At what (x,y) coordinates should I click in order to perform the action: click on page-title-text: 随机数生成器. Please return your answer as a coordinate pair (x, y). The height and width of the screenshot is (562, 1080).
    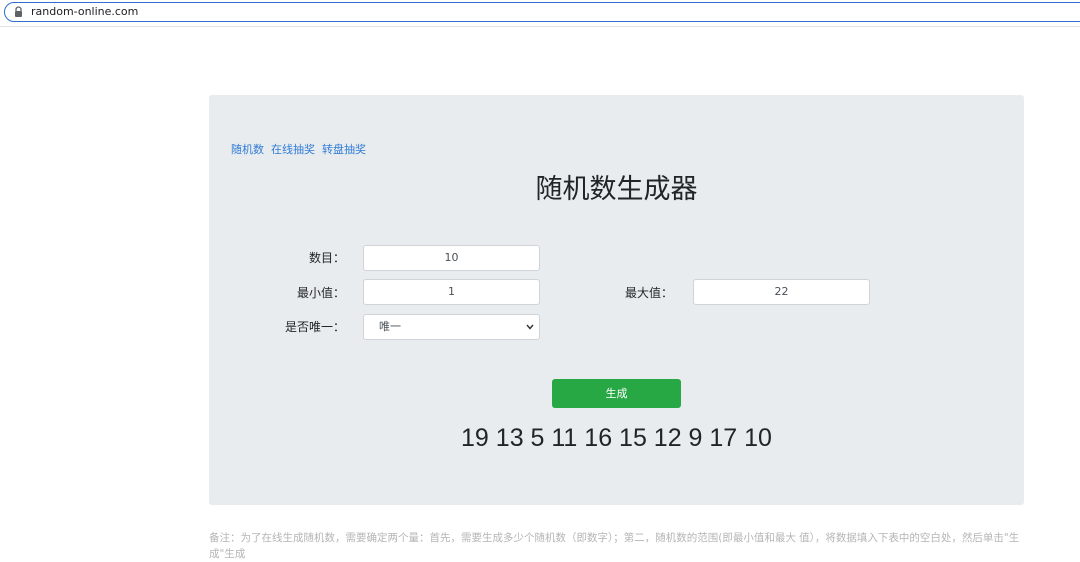
    Looking at the image, I should click on (616, 189).